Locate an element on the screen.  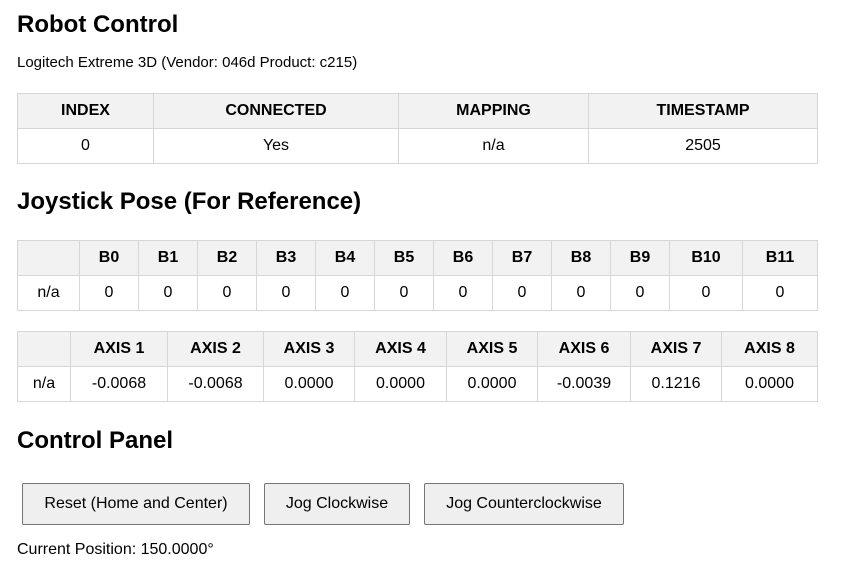
column-header: AXIS 3 is located at coordinates (309, 349).